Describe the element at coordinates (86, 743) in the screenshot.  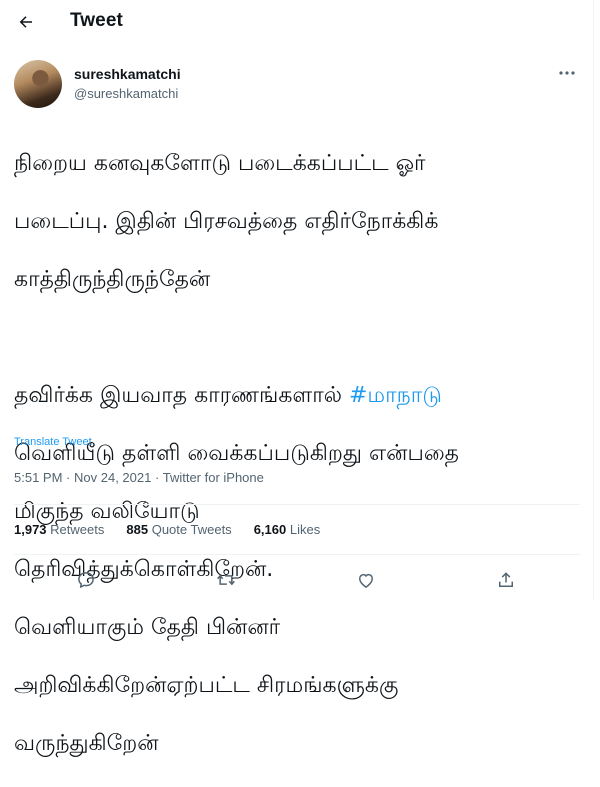
I see `tweet-line: வருந்துகிறேன்` at that location.